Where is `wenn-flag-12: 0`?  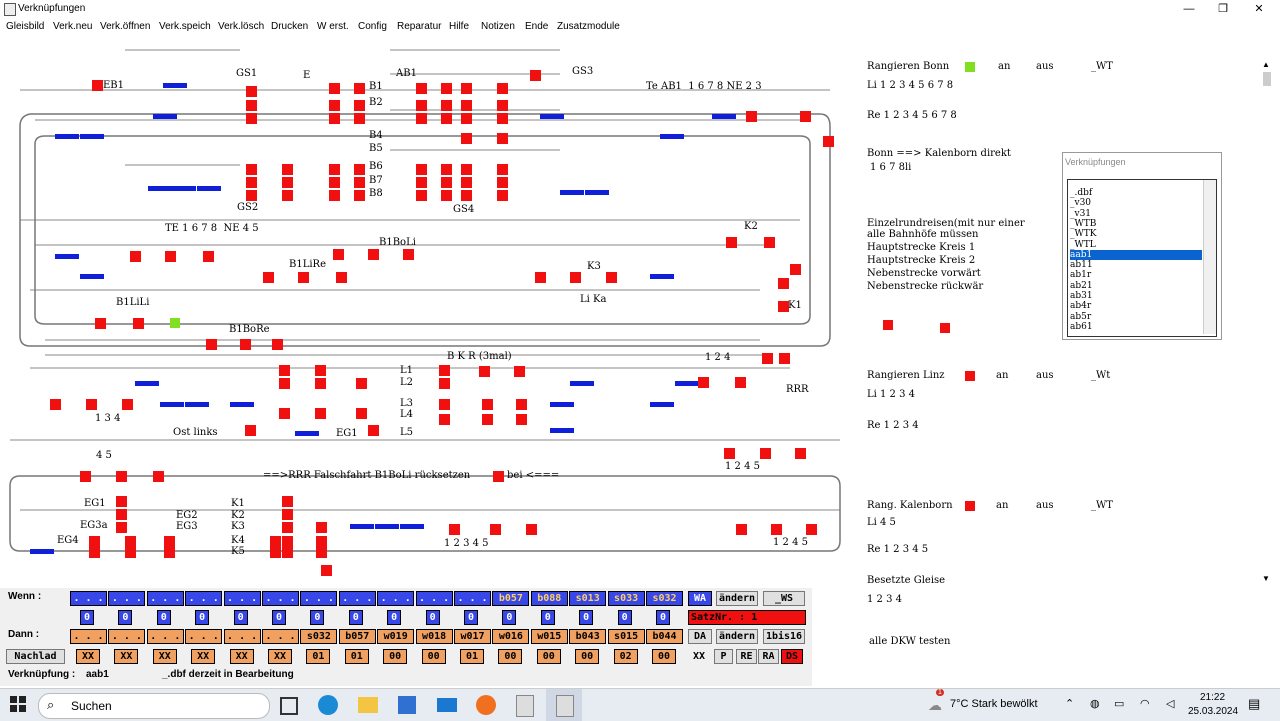 wenn-flag-12: 0 is located at coordinates (547, 617).